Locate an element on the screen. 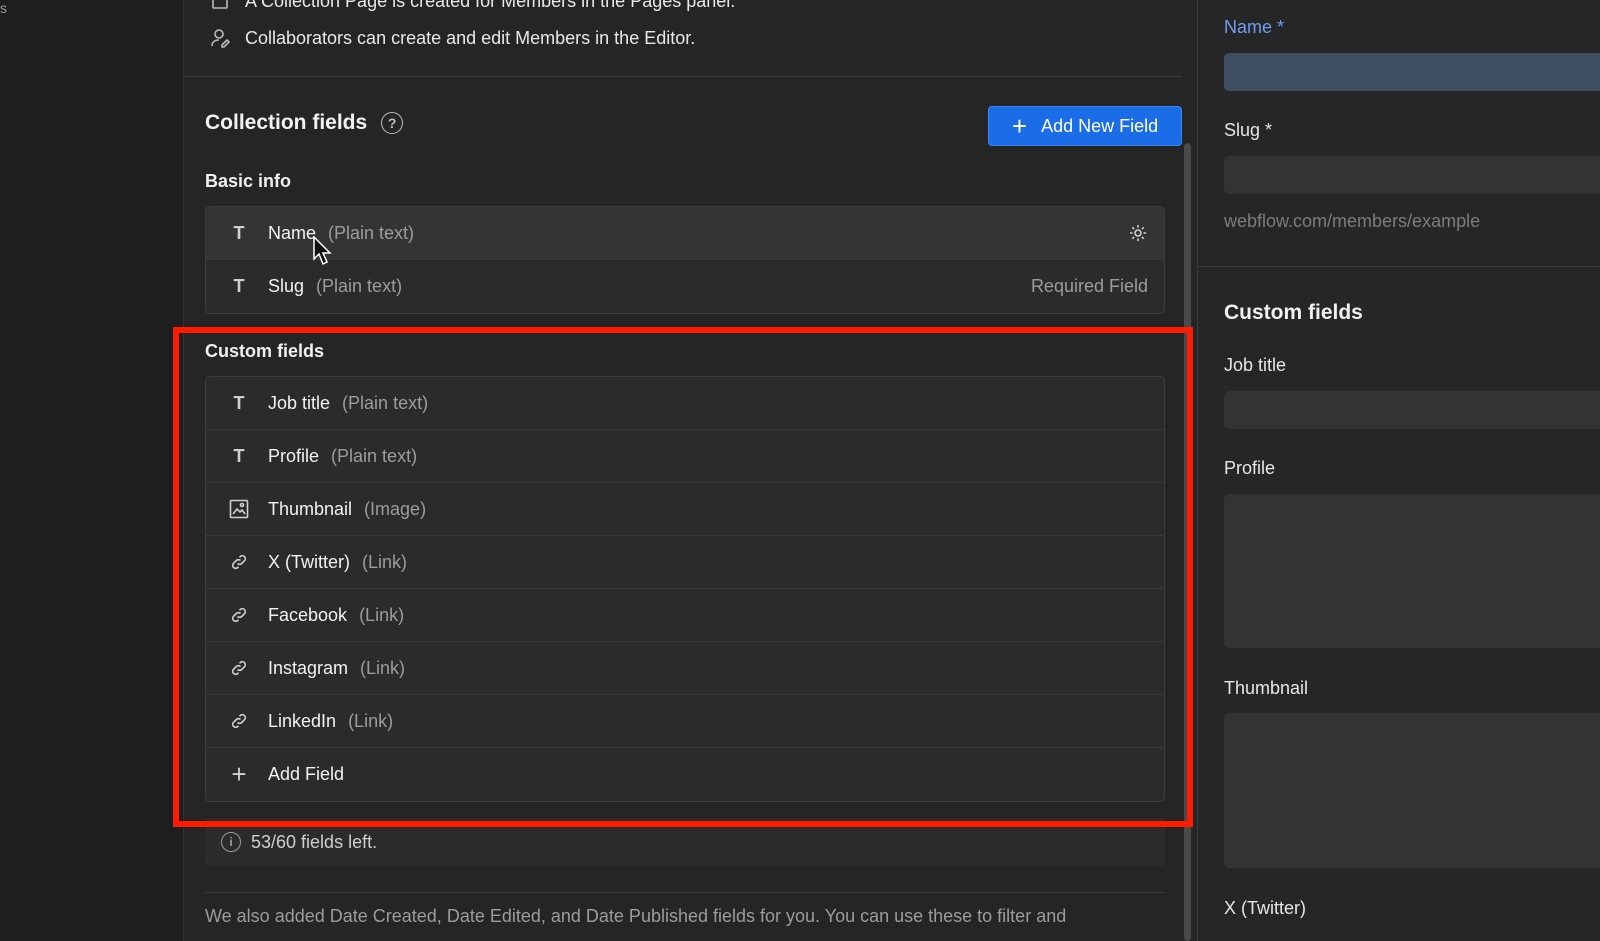 The image size is (1600, 941). field-name: LinkedIn is located at coordinates (302, 720).